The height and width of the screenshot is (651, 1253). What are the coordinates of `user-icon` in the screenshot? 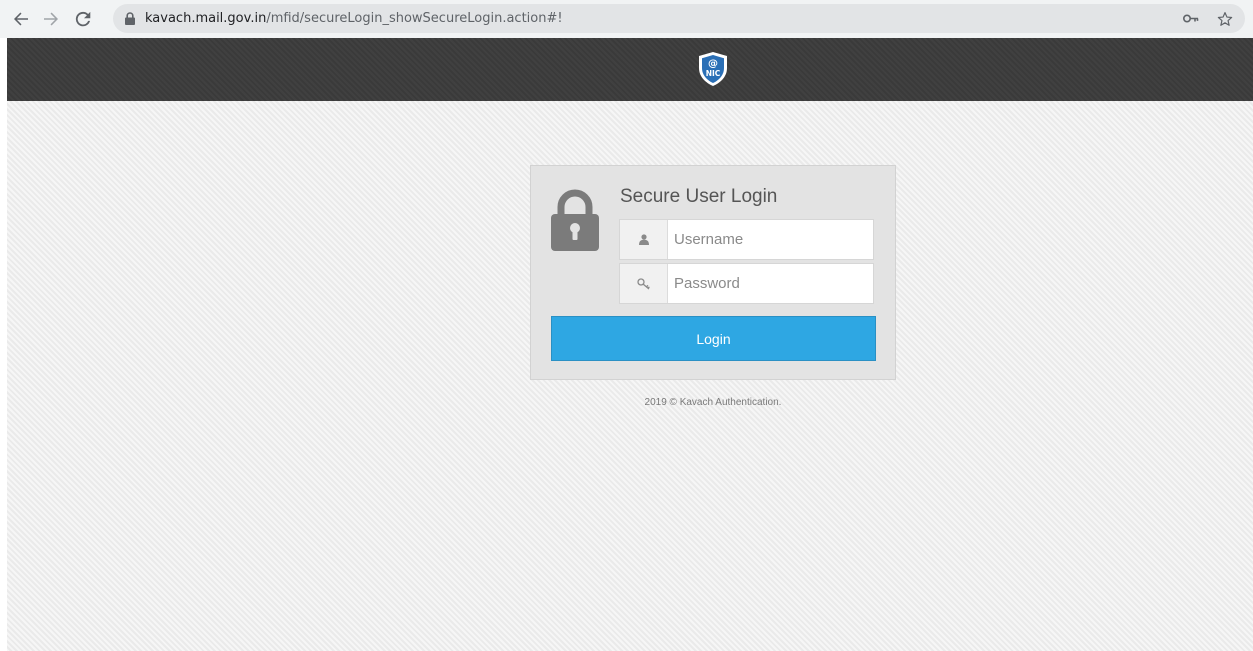 It's located at (644, 239).